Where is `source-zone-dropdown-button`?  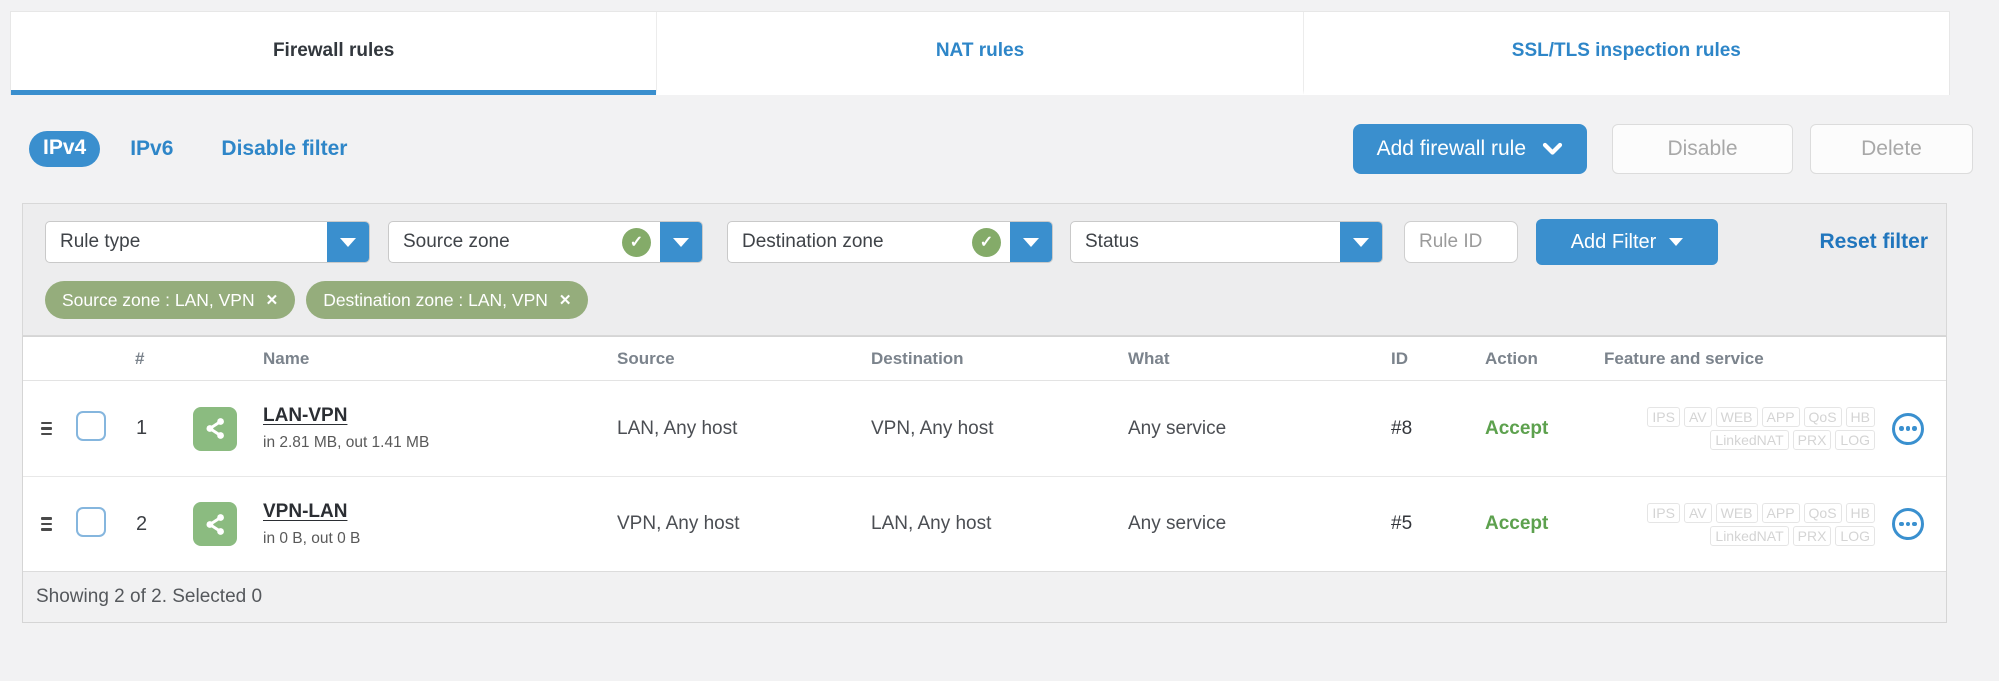 source-zone-dropdown-button is located at coordinates (681, 242).